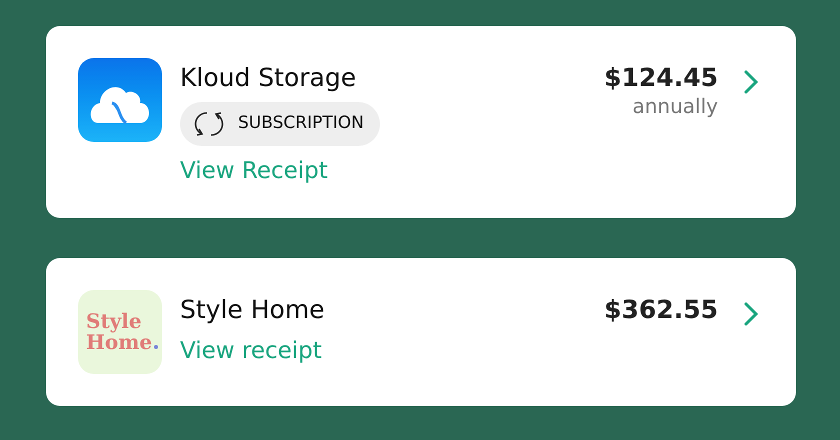 This screenshot has height=440, width=840. I want to click on brand-logo: Style Home, so click(120, 332).